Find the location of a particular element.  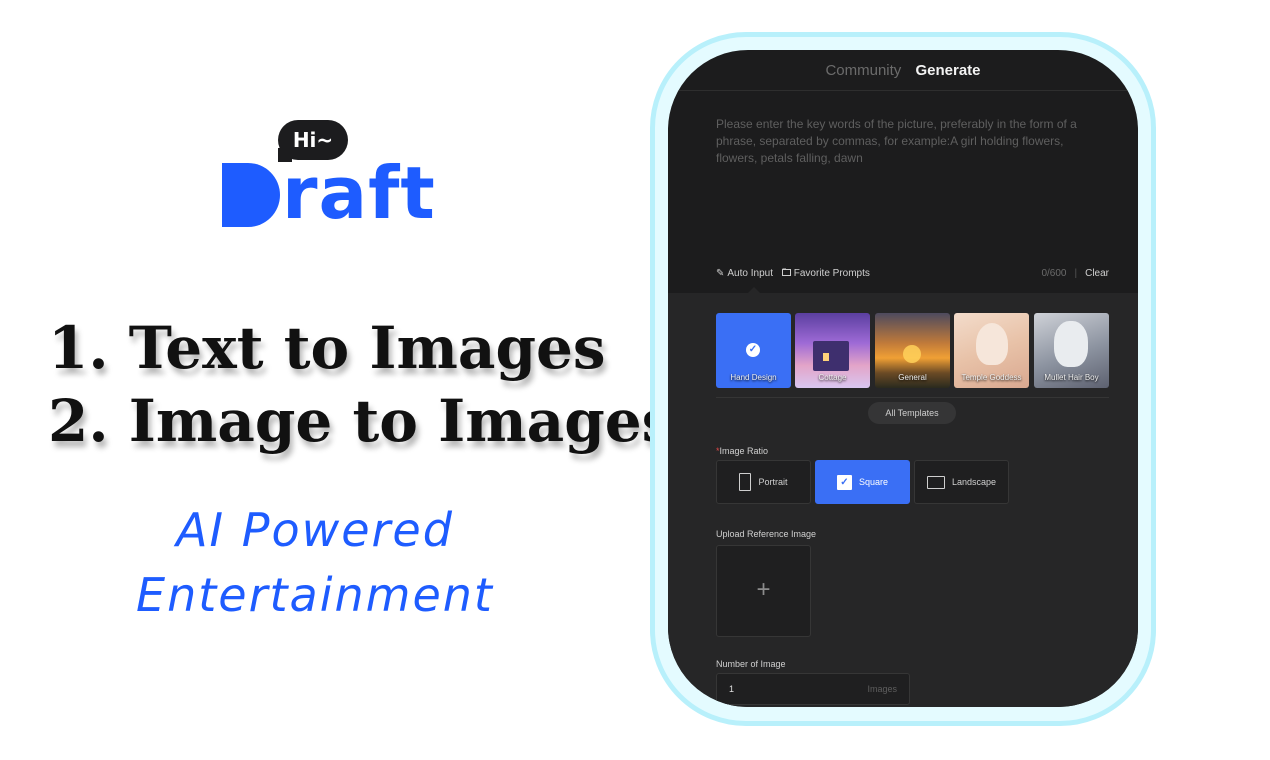

ratio-label: Square is located at coordinates (873, 482).